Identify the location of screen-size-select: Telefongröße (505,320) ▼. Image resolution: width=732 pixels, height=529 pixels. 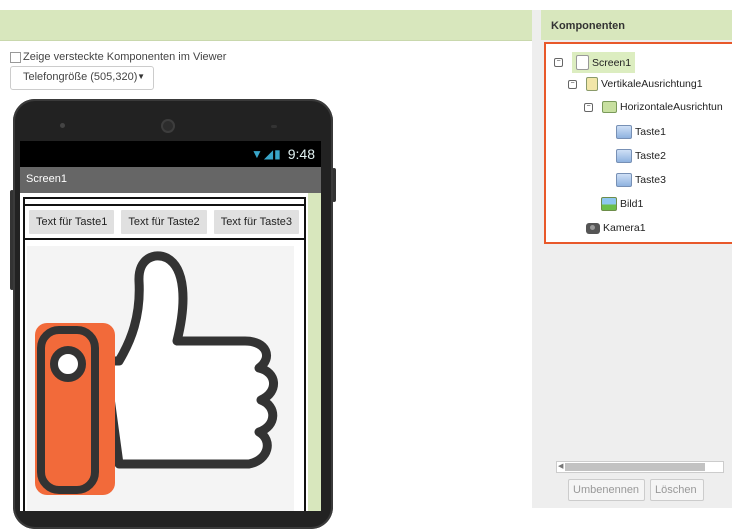
(82, 78).